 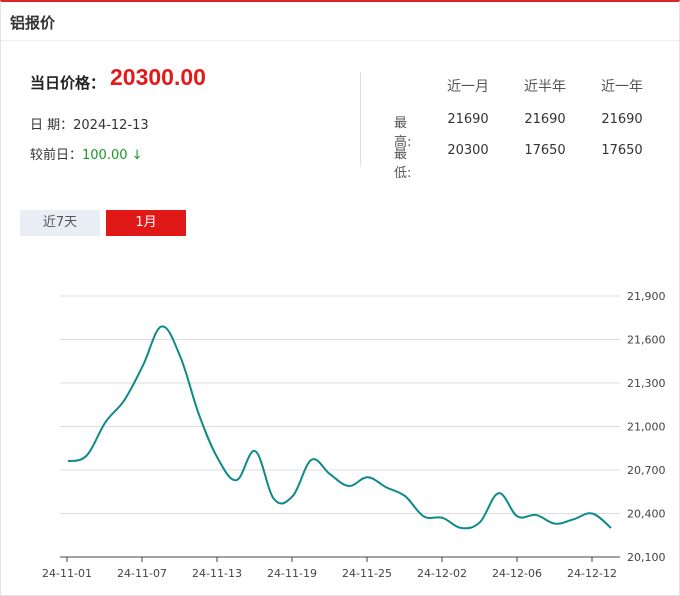 What do you see at coordinates (292, 573) in the screenshot?
I see `x-tick-label: 24-11-19` at bounding box center [292, 573].